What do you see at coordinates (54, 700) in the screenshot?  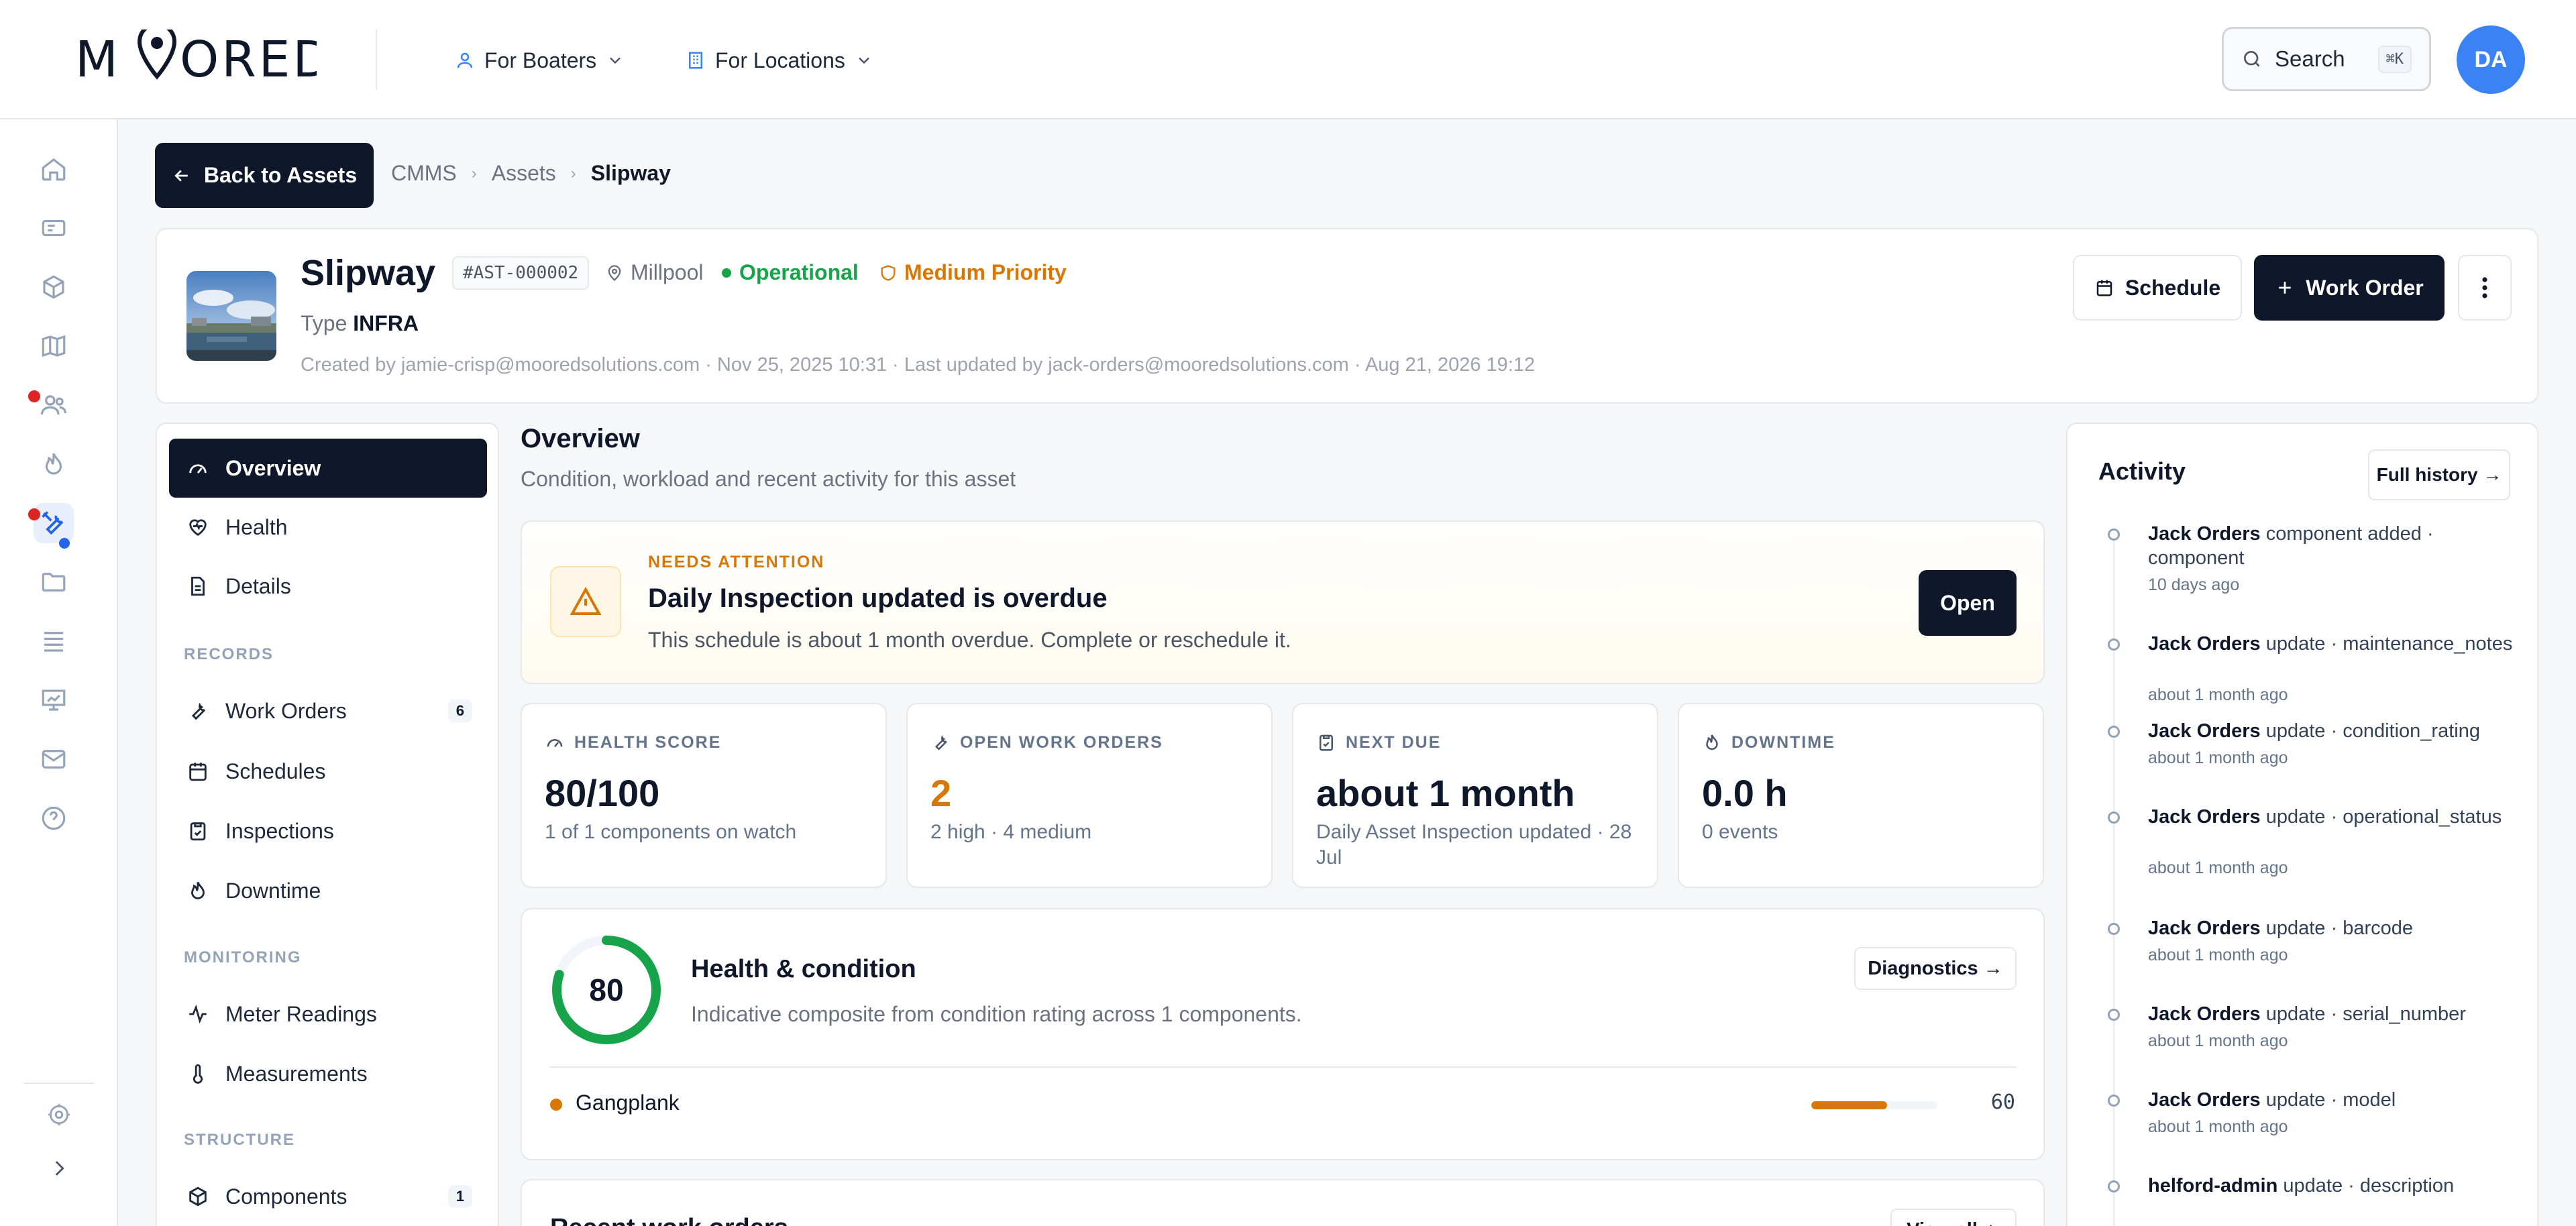 I see `rail-reports` at bounding box center [54, 700].